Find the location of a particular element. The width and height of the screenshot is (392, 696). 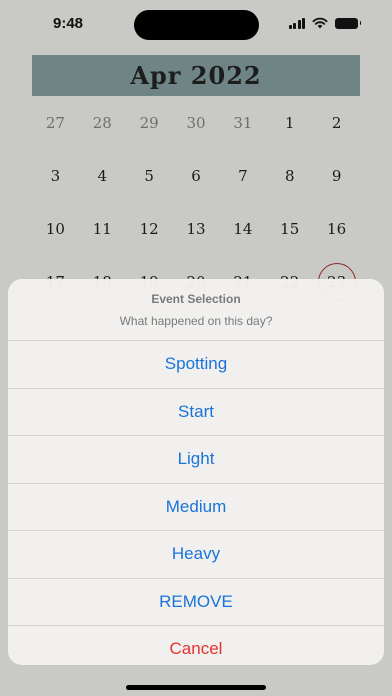

dynamic-island is located at coordinates (196, 25).